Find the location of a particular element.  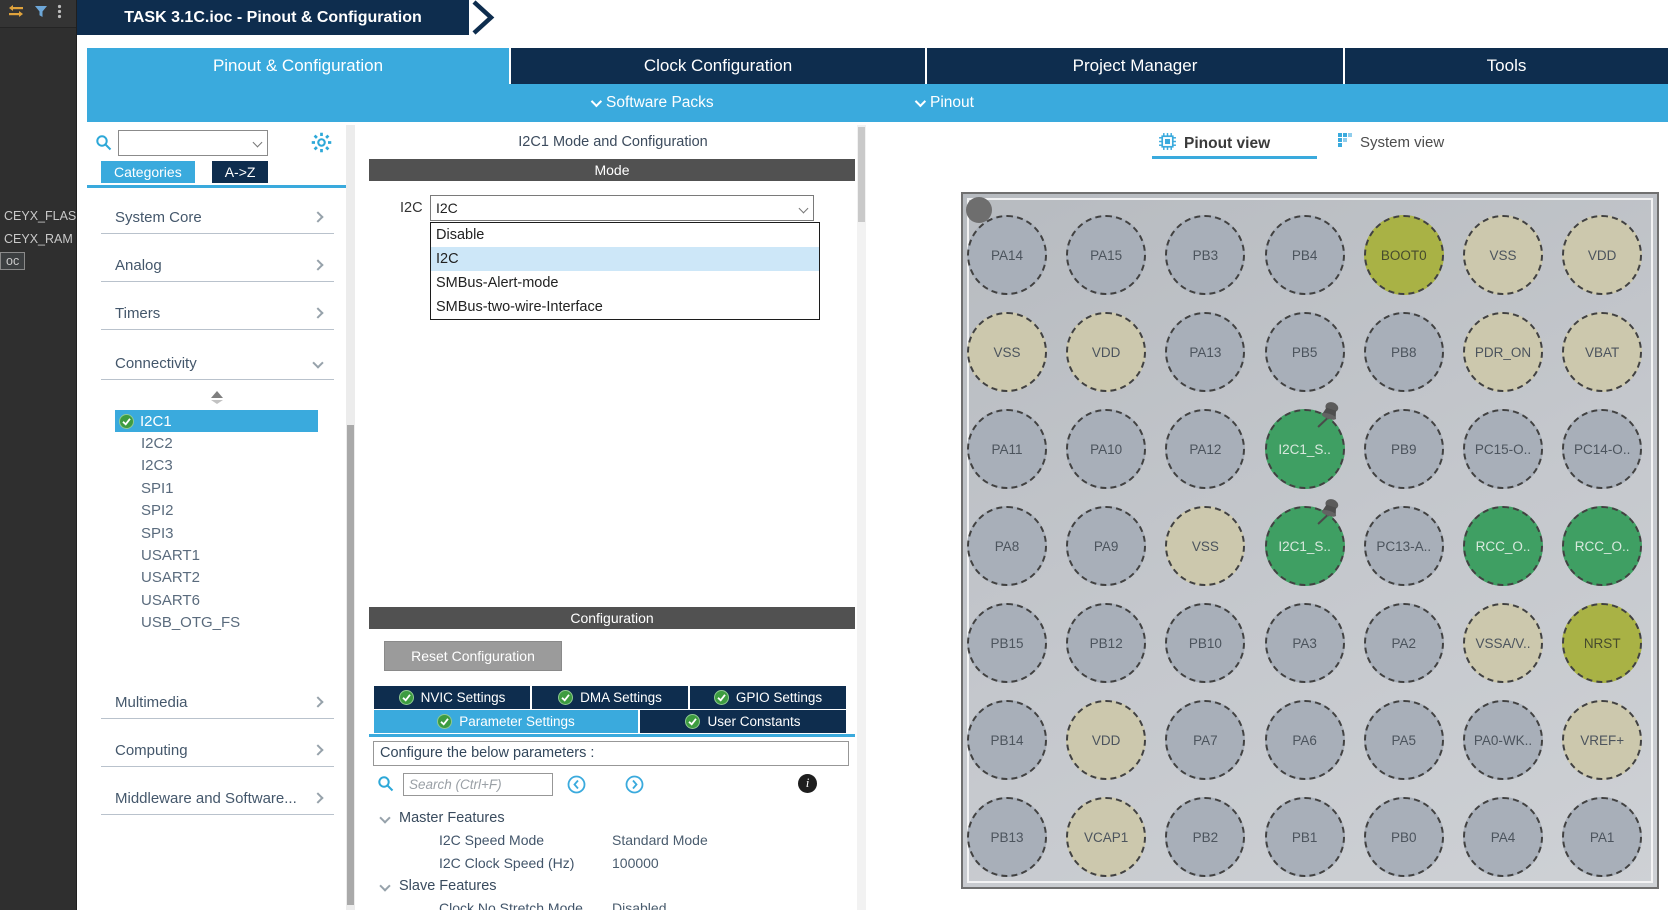

tab-a-to-z: A->Z is located at coordinates (240, 172).